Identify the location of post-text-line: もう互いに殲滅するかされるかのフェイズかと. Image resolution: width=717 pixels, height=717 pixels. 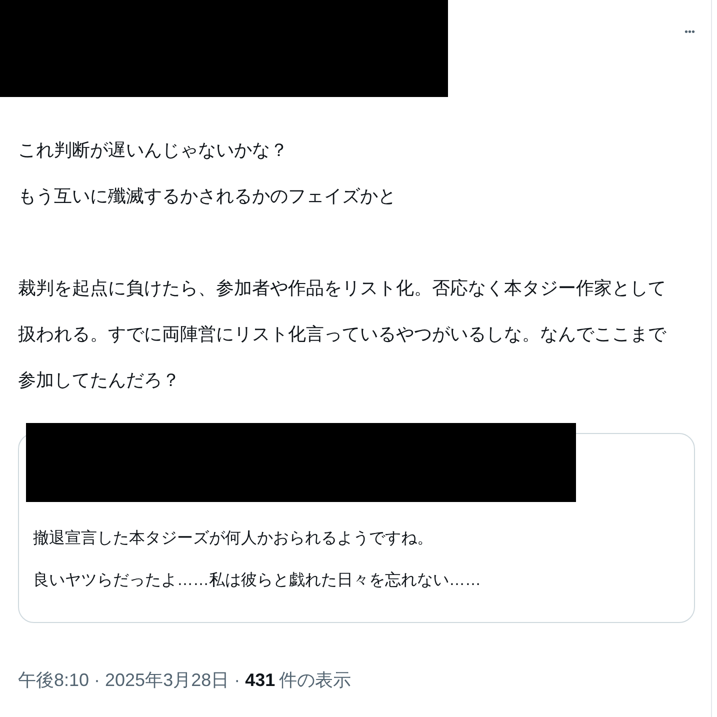
(207, 196).